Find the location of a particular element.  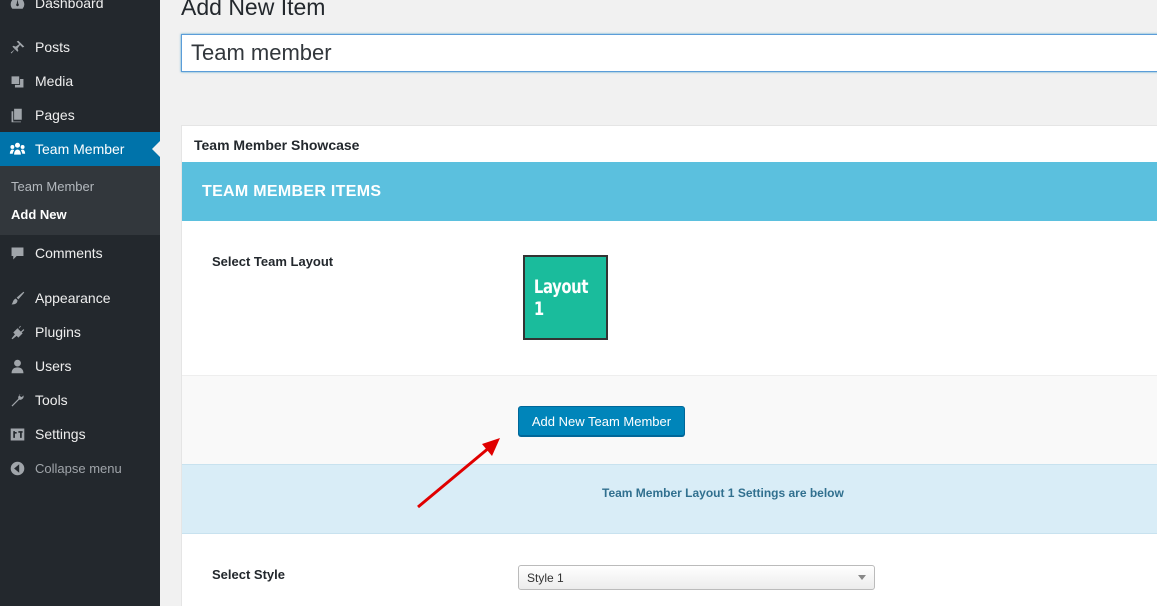

plugin-icon is located at coordinates (17, 332).